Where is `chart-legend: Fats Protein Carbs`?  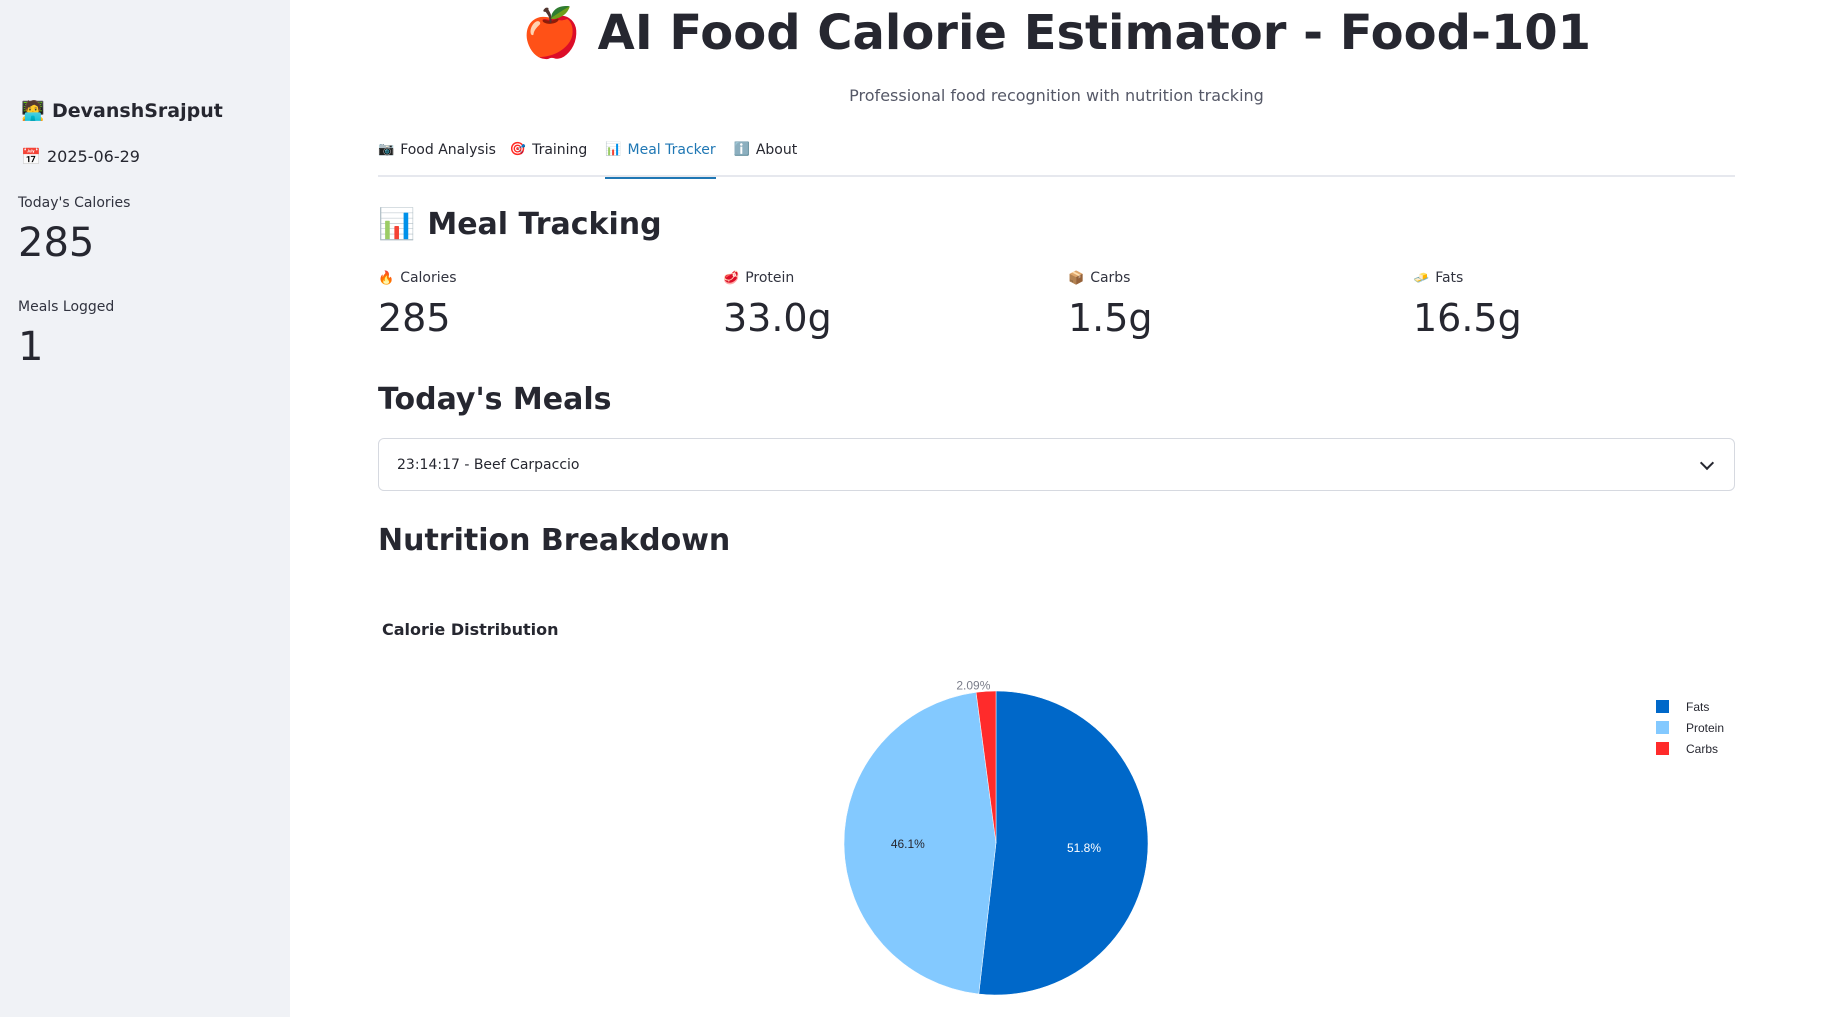
chart-legend: Fats Protein Carbs is located at coordinates (1690, 728).